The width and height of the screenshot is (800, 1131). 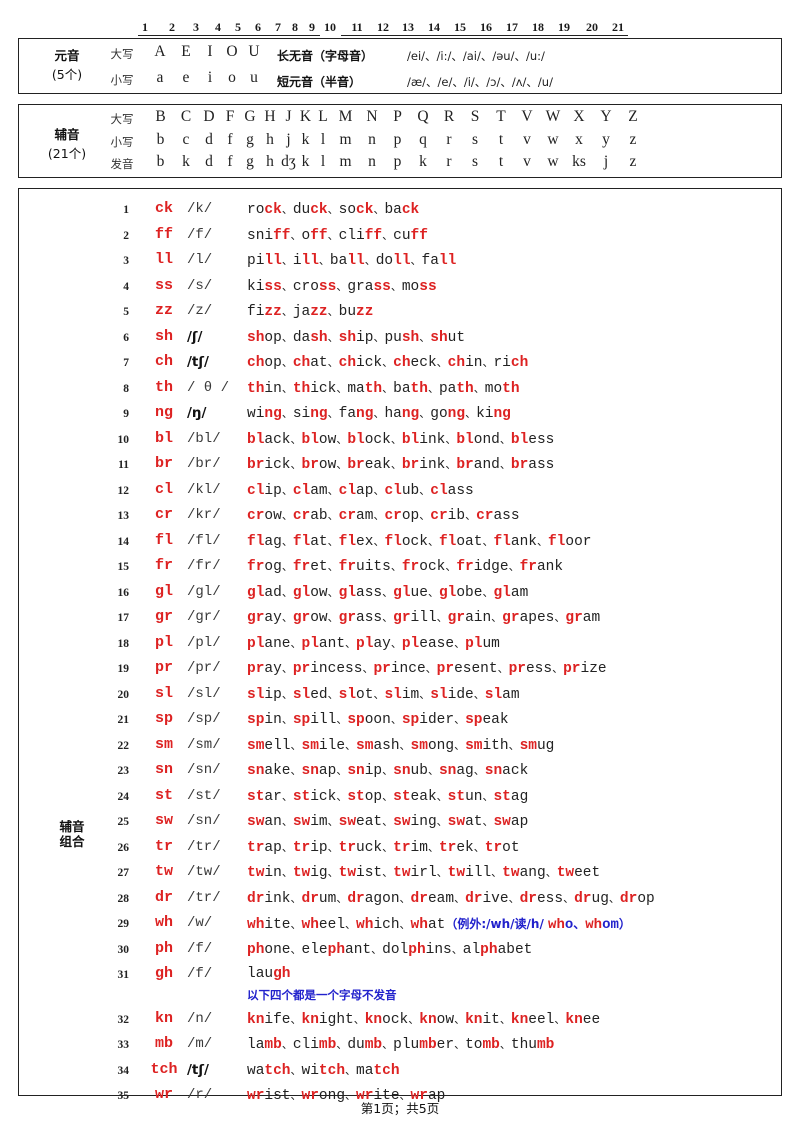 I want to click on ruler-number: 2, so click(x=172, y=27).